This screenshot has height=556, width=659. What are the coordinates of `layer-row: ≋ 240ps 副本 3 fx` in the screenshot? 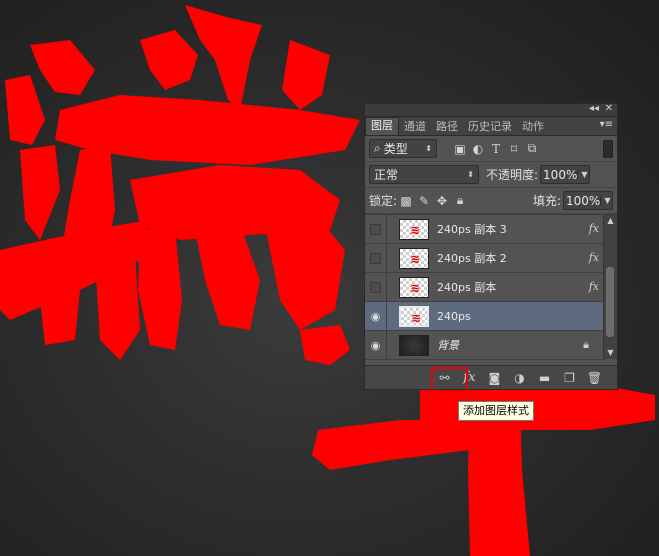 It's located at (485, 229).